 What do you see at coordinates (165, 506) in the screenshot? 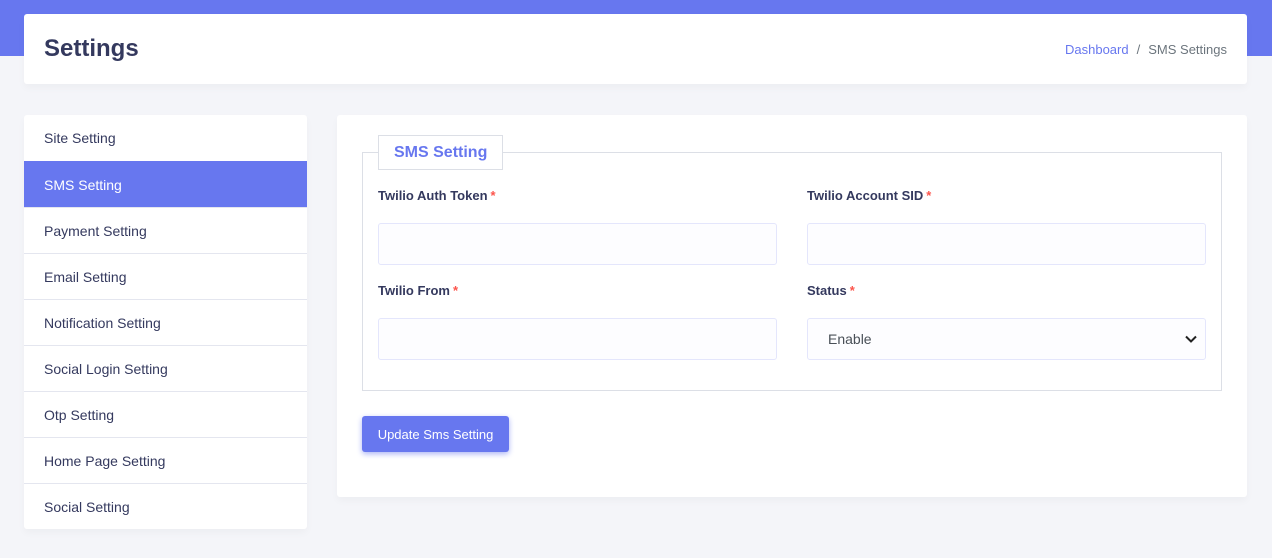
I see `sidebar-item-social-setting: Social Setting` at bounding box center [165, 506].